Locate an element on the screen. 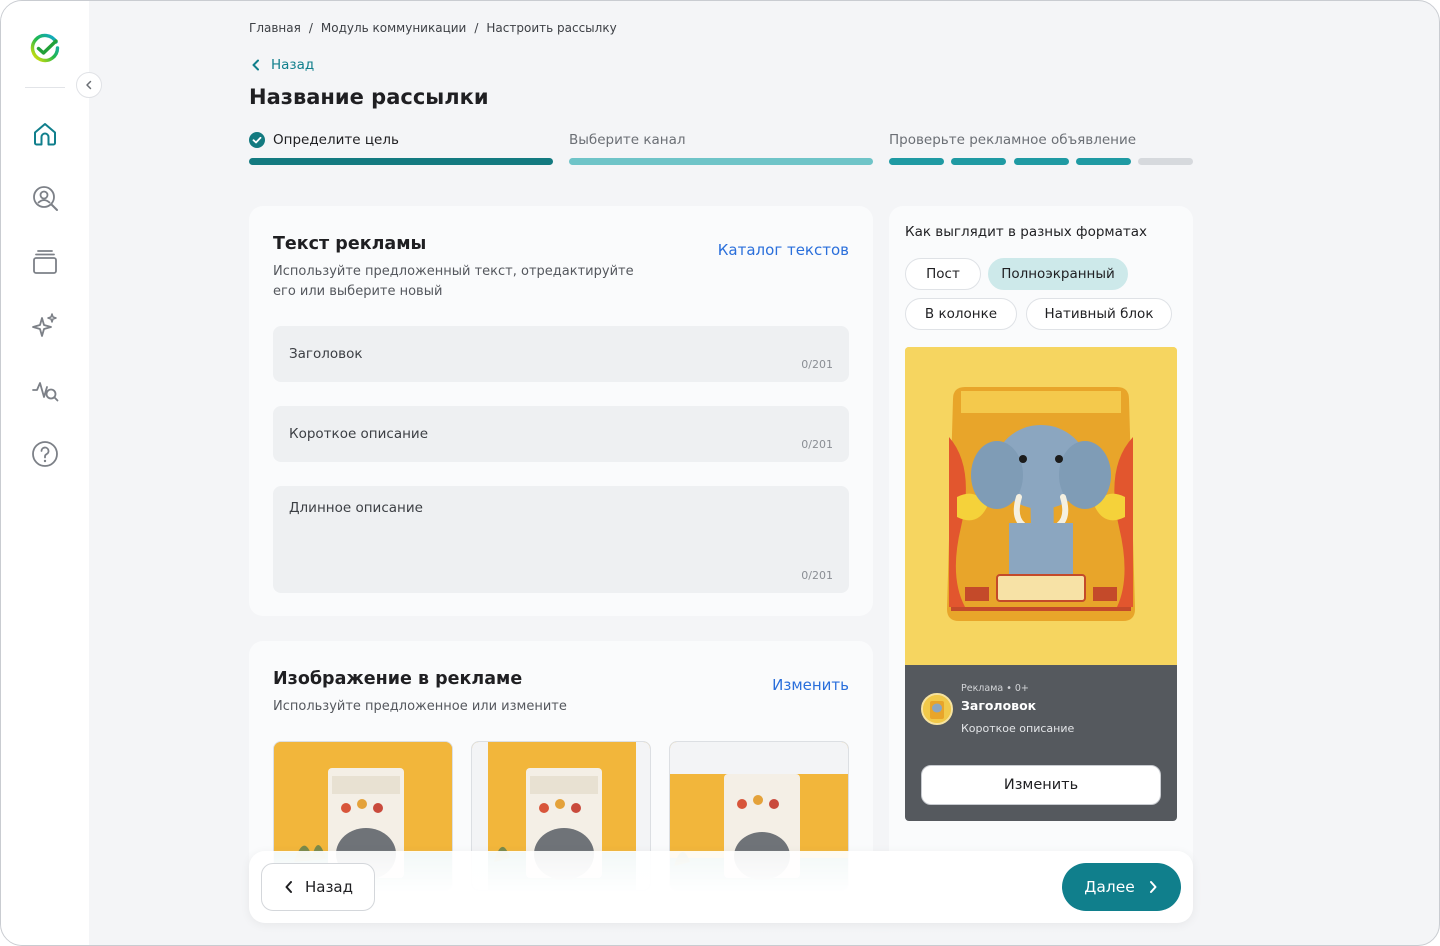 The image size is (1440, 946). preview-image is located at coordinates (1041, 506).